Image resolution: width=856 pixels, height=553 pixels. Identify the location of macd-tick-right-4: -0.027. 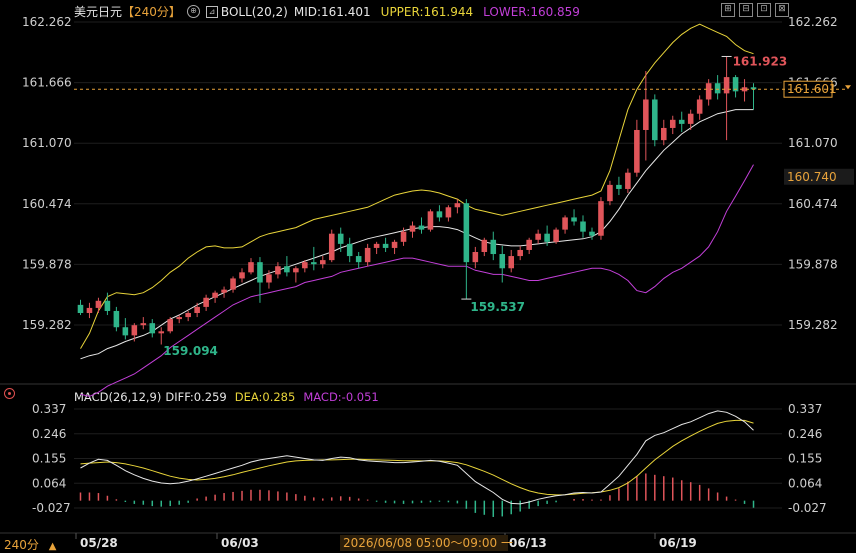
(807, 508).